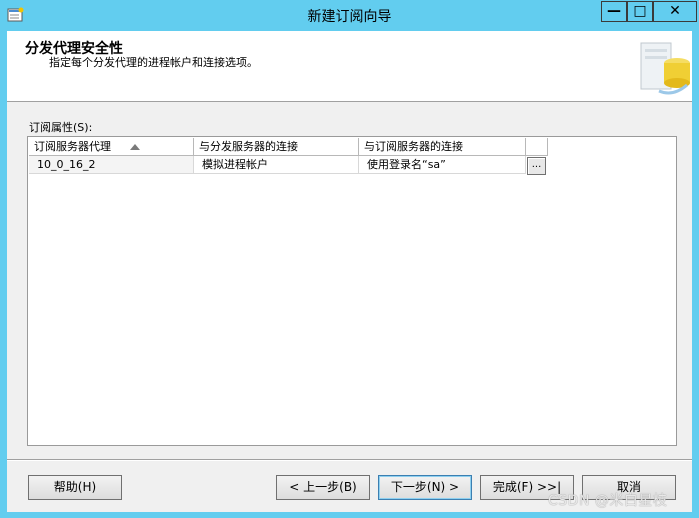  Describe the element at coordinates (276, 165) in the screenshot. I see `row-distributor-connection-cell: 模拟进程帐户` at that location.